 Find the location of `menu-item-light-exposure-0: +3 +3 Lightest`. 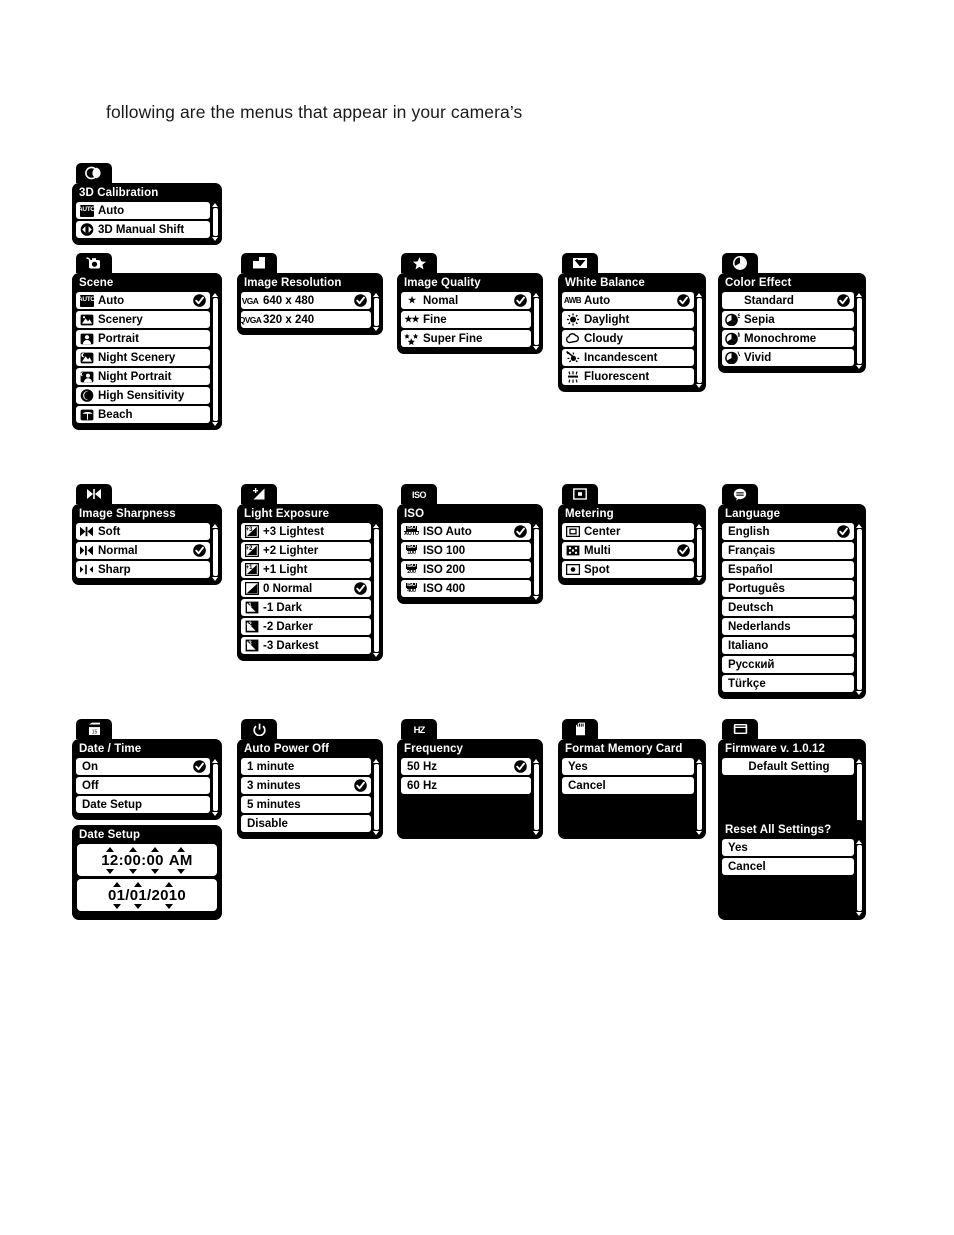

menu-item-light-exposure-0: +3 +3 Lightest is located at coordinates (306, 531).